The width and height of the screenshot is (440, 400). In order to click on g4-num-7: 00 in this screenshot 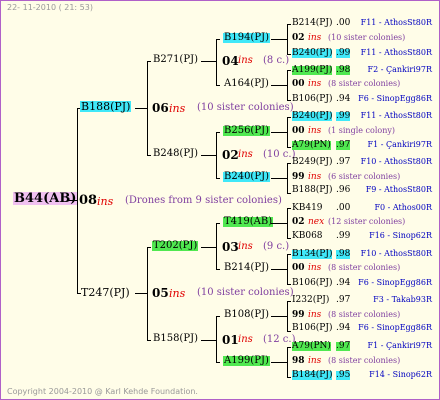, I will do `click(298, 131)`.